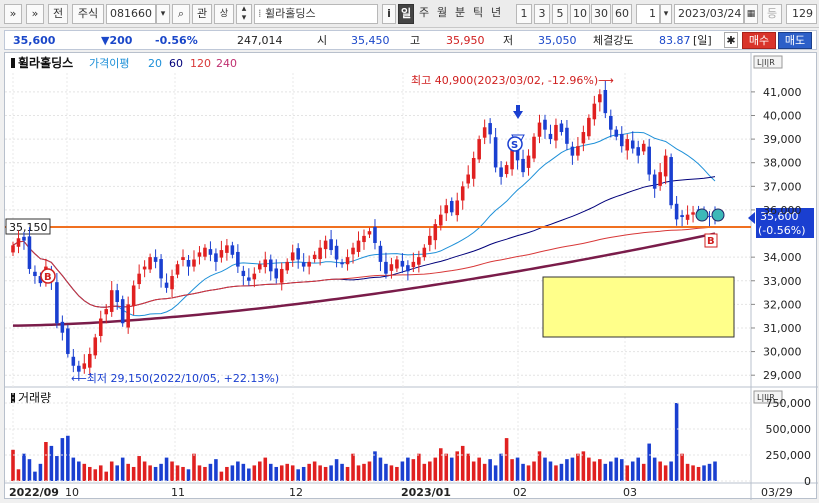 This screenshot has width=819, height=503. What do you see at coordinates (560, 14) in the screenshot?
I see `minute-5: 5` at bounding box center [560, 14].